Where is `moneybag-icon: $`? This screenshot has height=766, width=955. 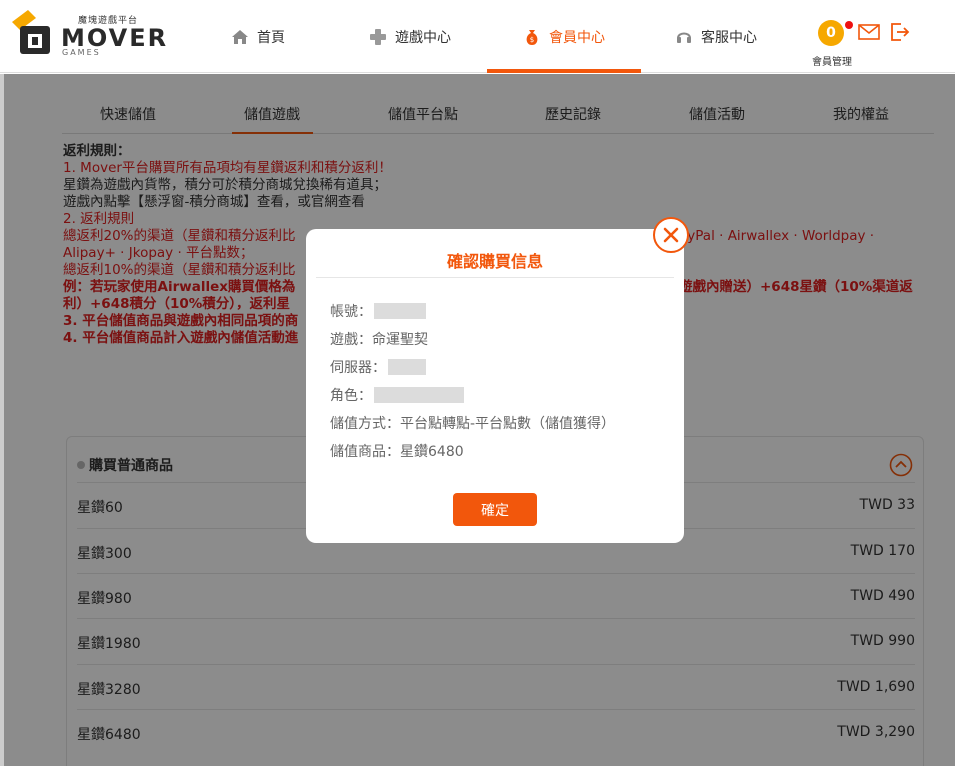 moneybag-icon: $ is located at coordinates (532, 37).